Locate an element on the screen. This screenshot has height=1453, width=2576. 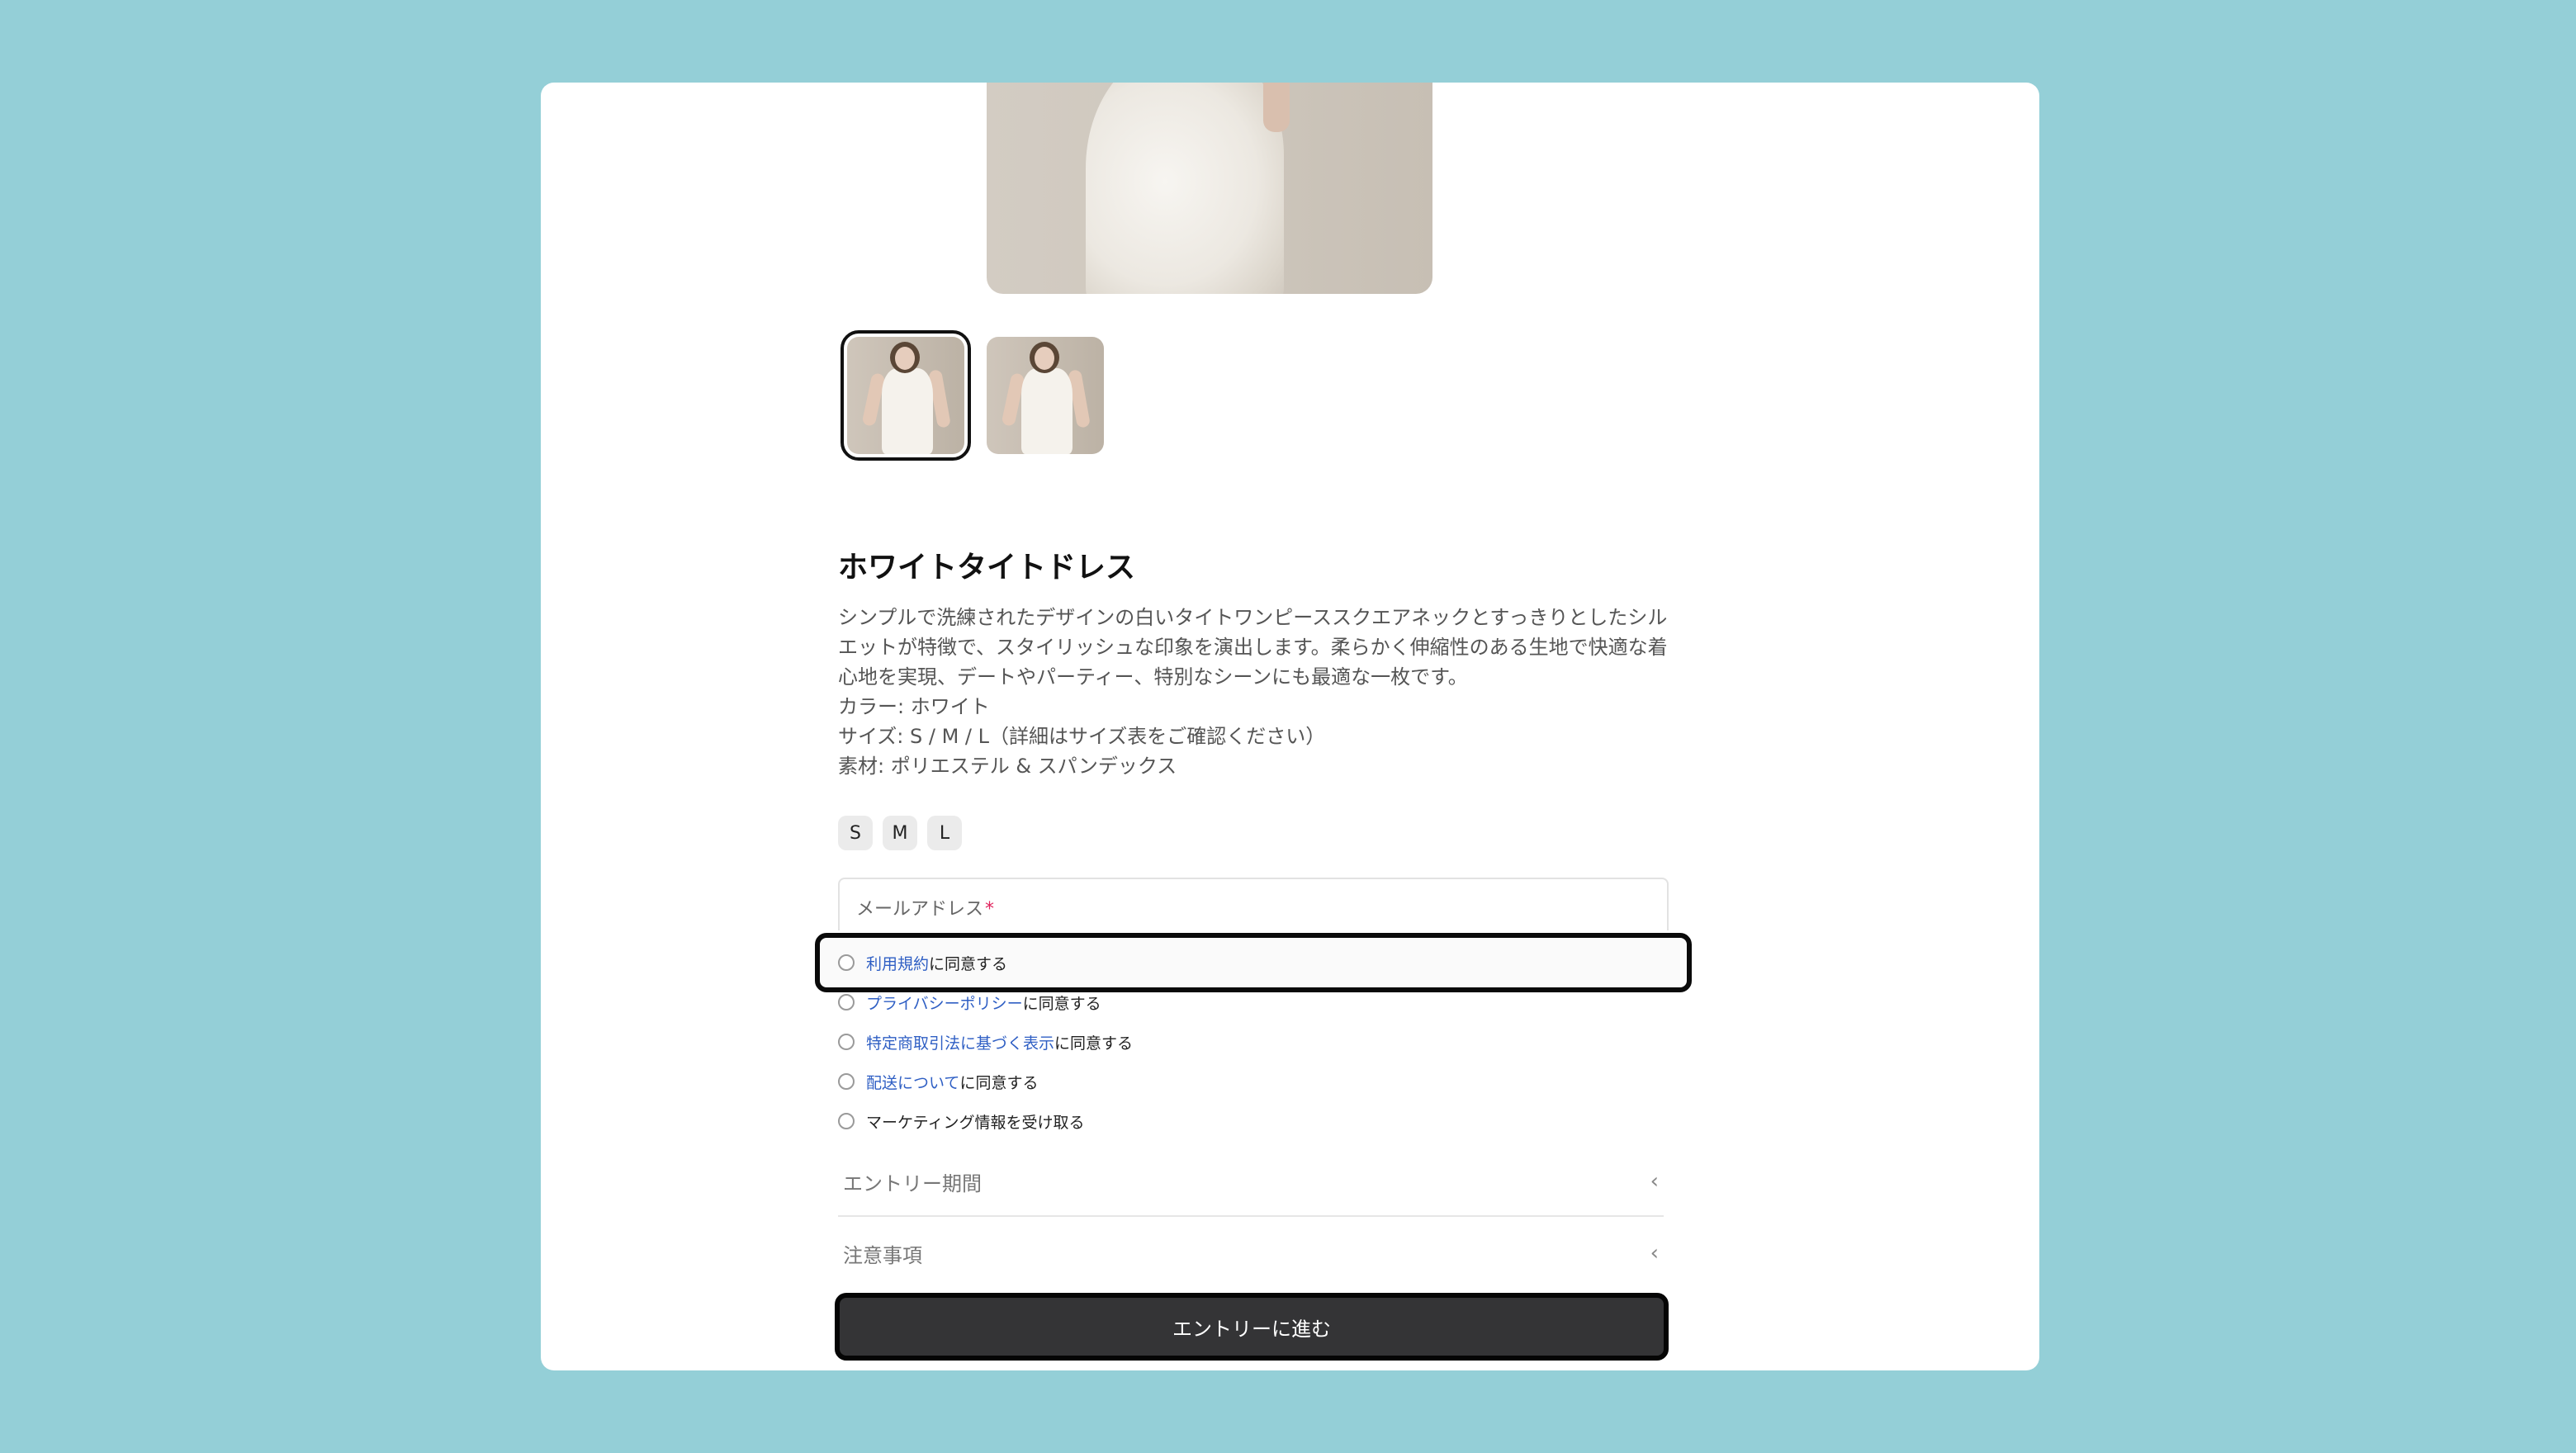
shipping-link: 配送について is located at coordinates (912, 1082).